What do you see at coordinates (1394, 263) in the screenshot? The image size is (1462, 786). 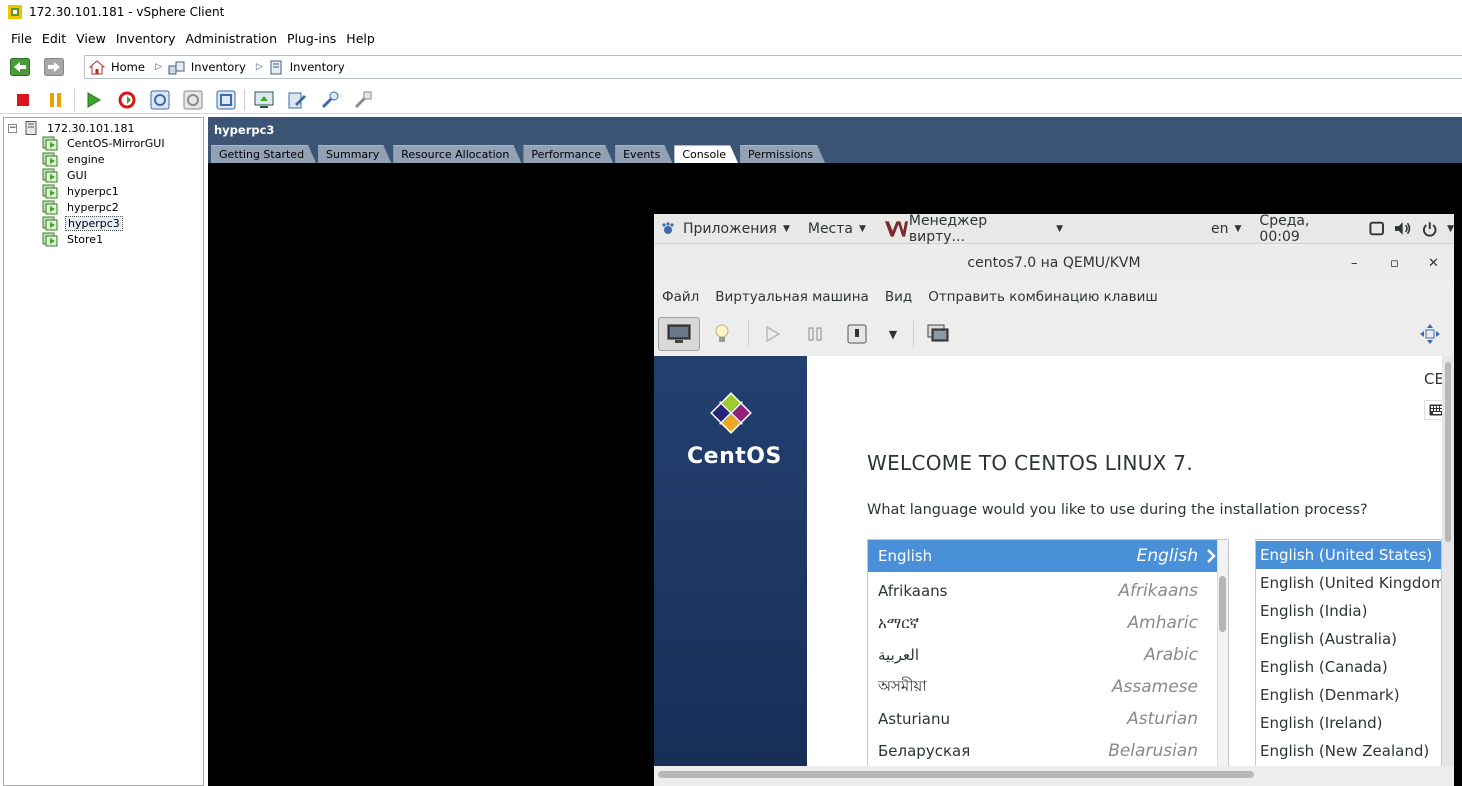 I see `maximize-button: ▫` at bounding box center [1394, 263].